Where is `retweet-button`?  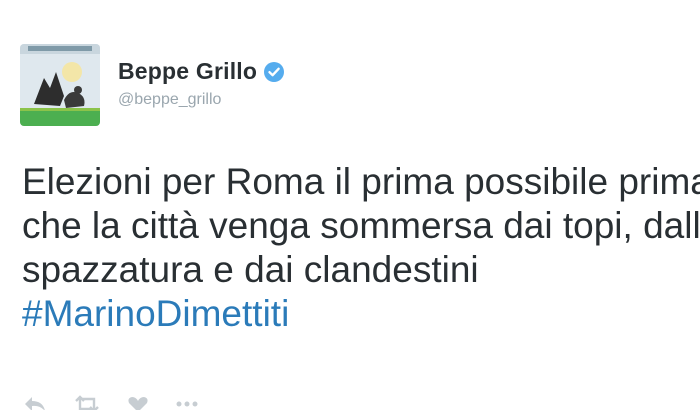
retweet-button is located at coordinates (87, 402).